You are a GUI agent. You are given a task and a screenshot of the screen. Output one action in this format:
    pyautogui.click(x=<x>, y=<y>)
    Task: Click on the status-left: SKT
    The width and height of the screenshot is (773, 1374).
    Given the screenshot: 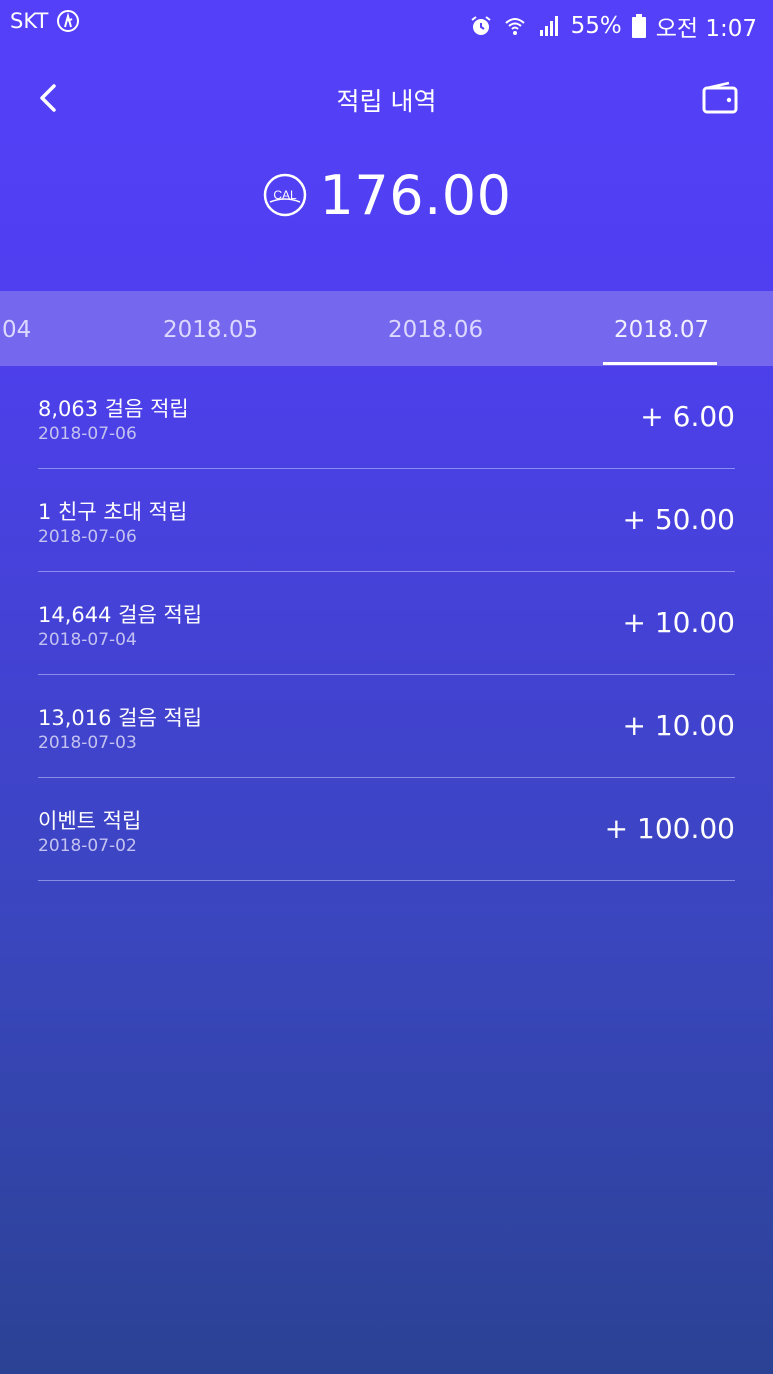 What is the action you would take?
    pyautogui.click(x=45, y=21)
    